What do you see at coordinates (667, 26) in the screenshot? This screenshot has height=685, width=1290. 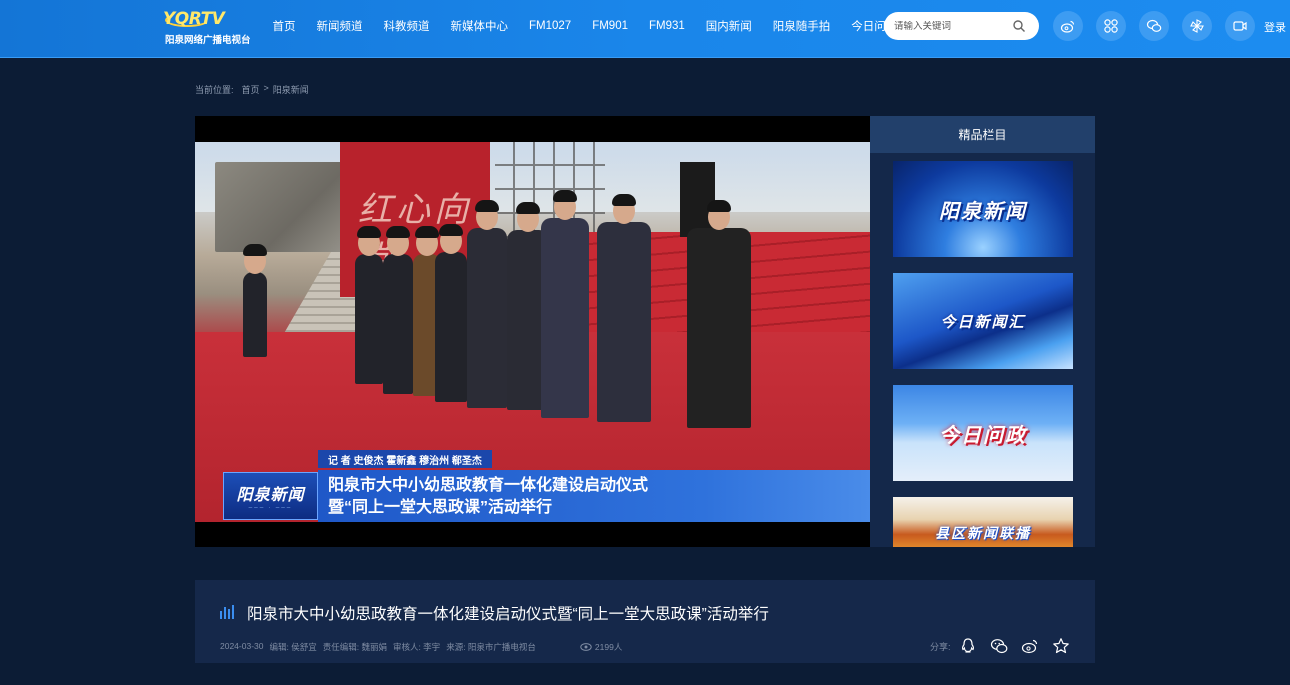 I see `nav-fm931: FM931` at bounding box center [667, 26].